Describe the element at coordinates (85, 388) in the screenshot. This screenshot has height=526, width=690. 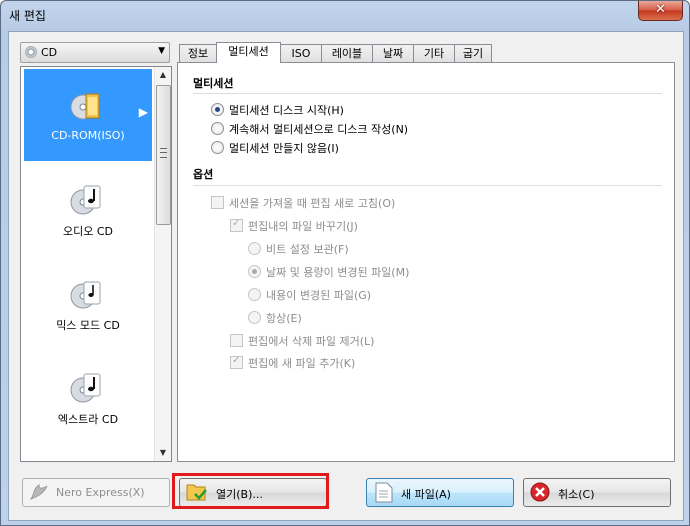
I see `extra-cd-icon` at that location.